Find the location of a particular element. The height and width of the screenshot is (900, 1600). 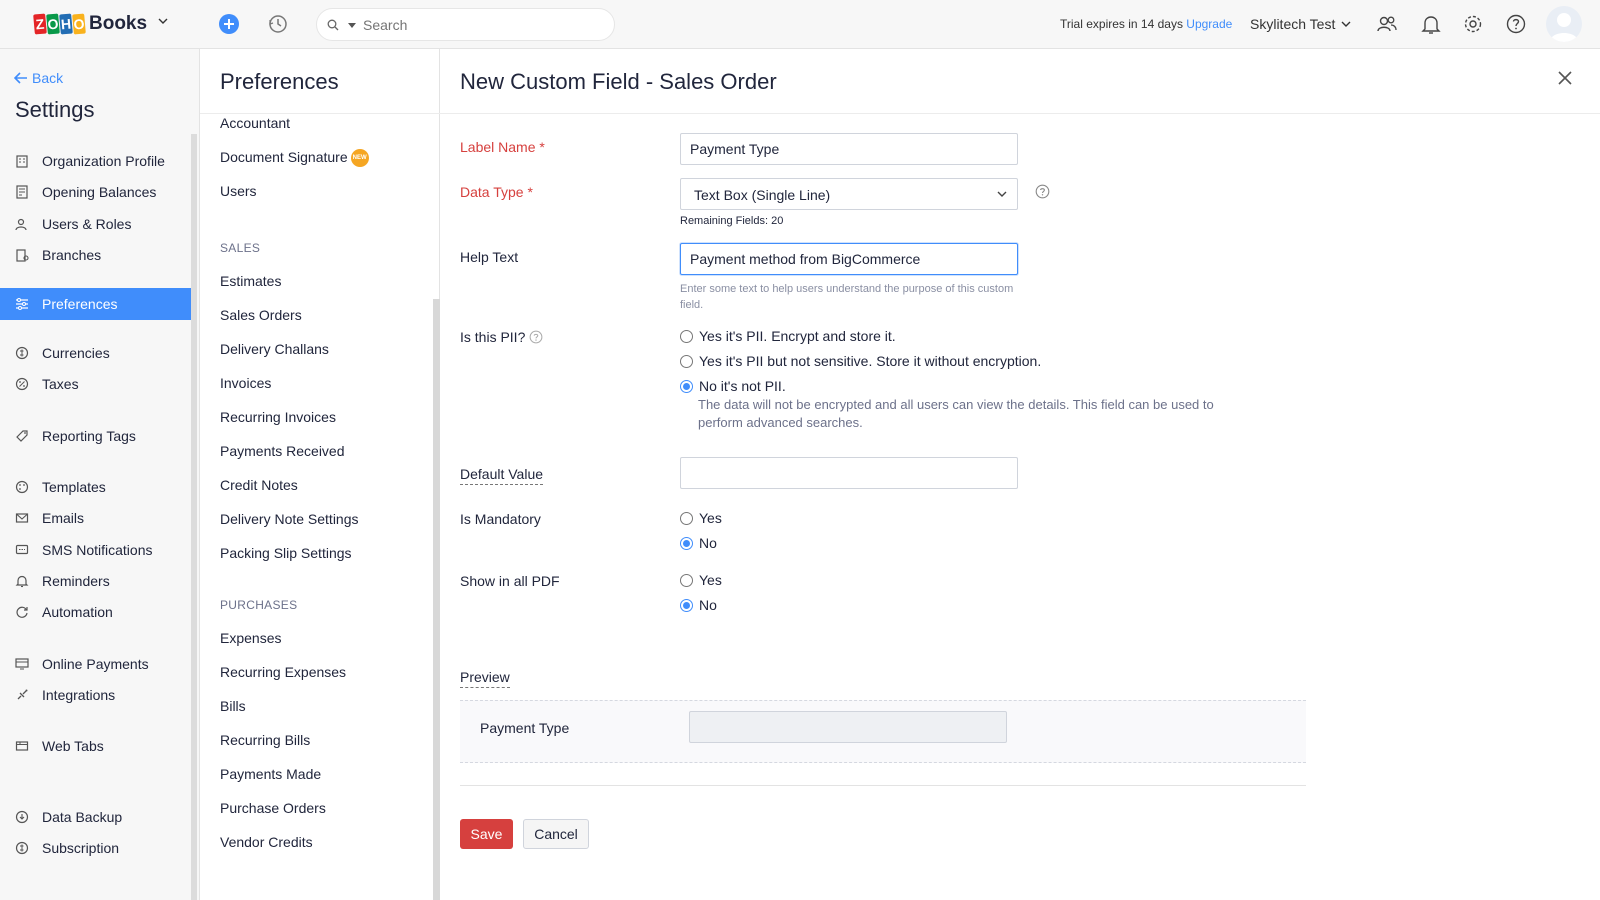

sidebar-item-integrations: Integrations is located at coordinates (95, 695).